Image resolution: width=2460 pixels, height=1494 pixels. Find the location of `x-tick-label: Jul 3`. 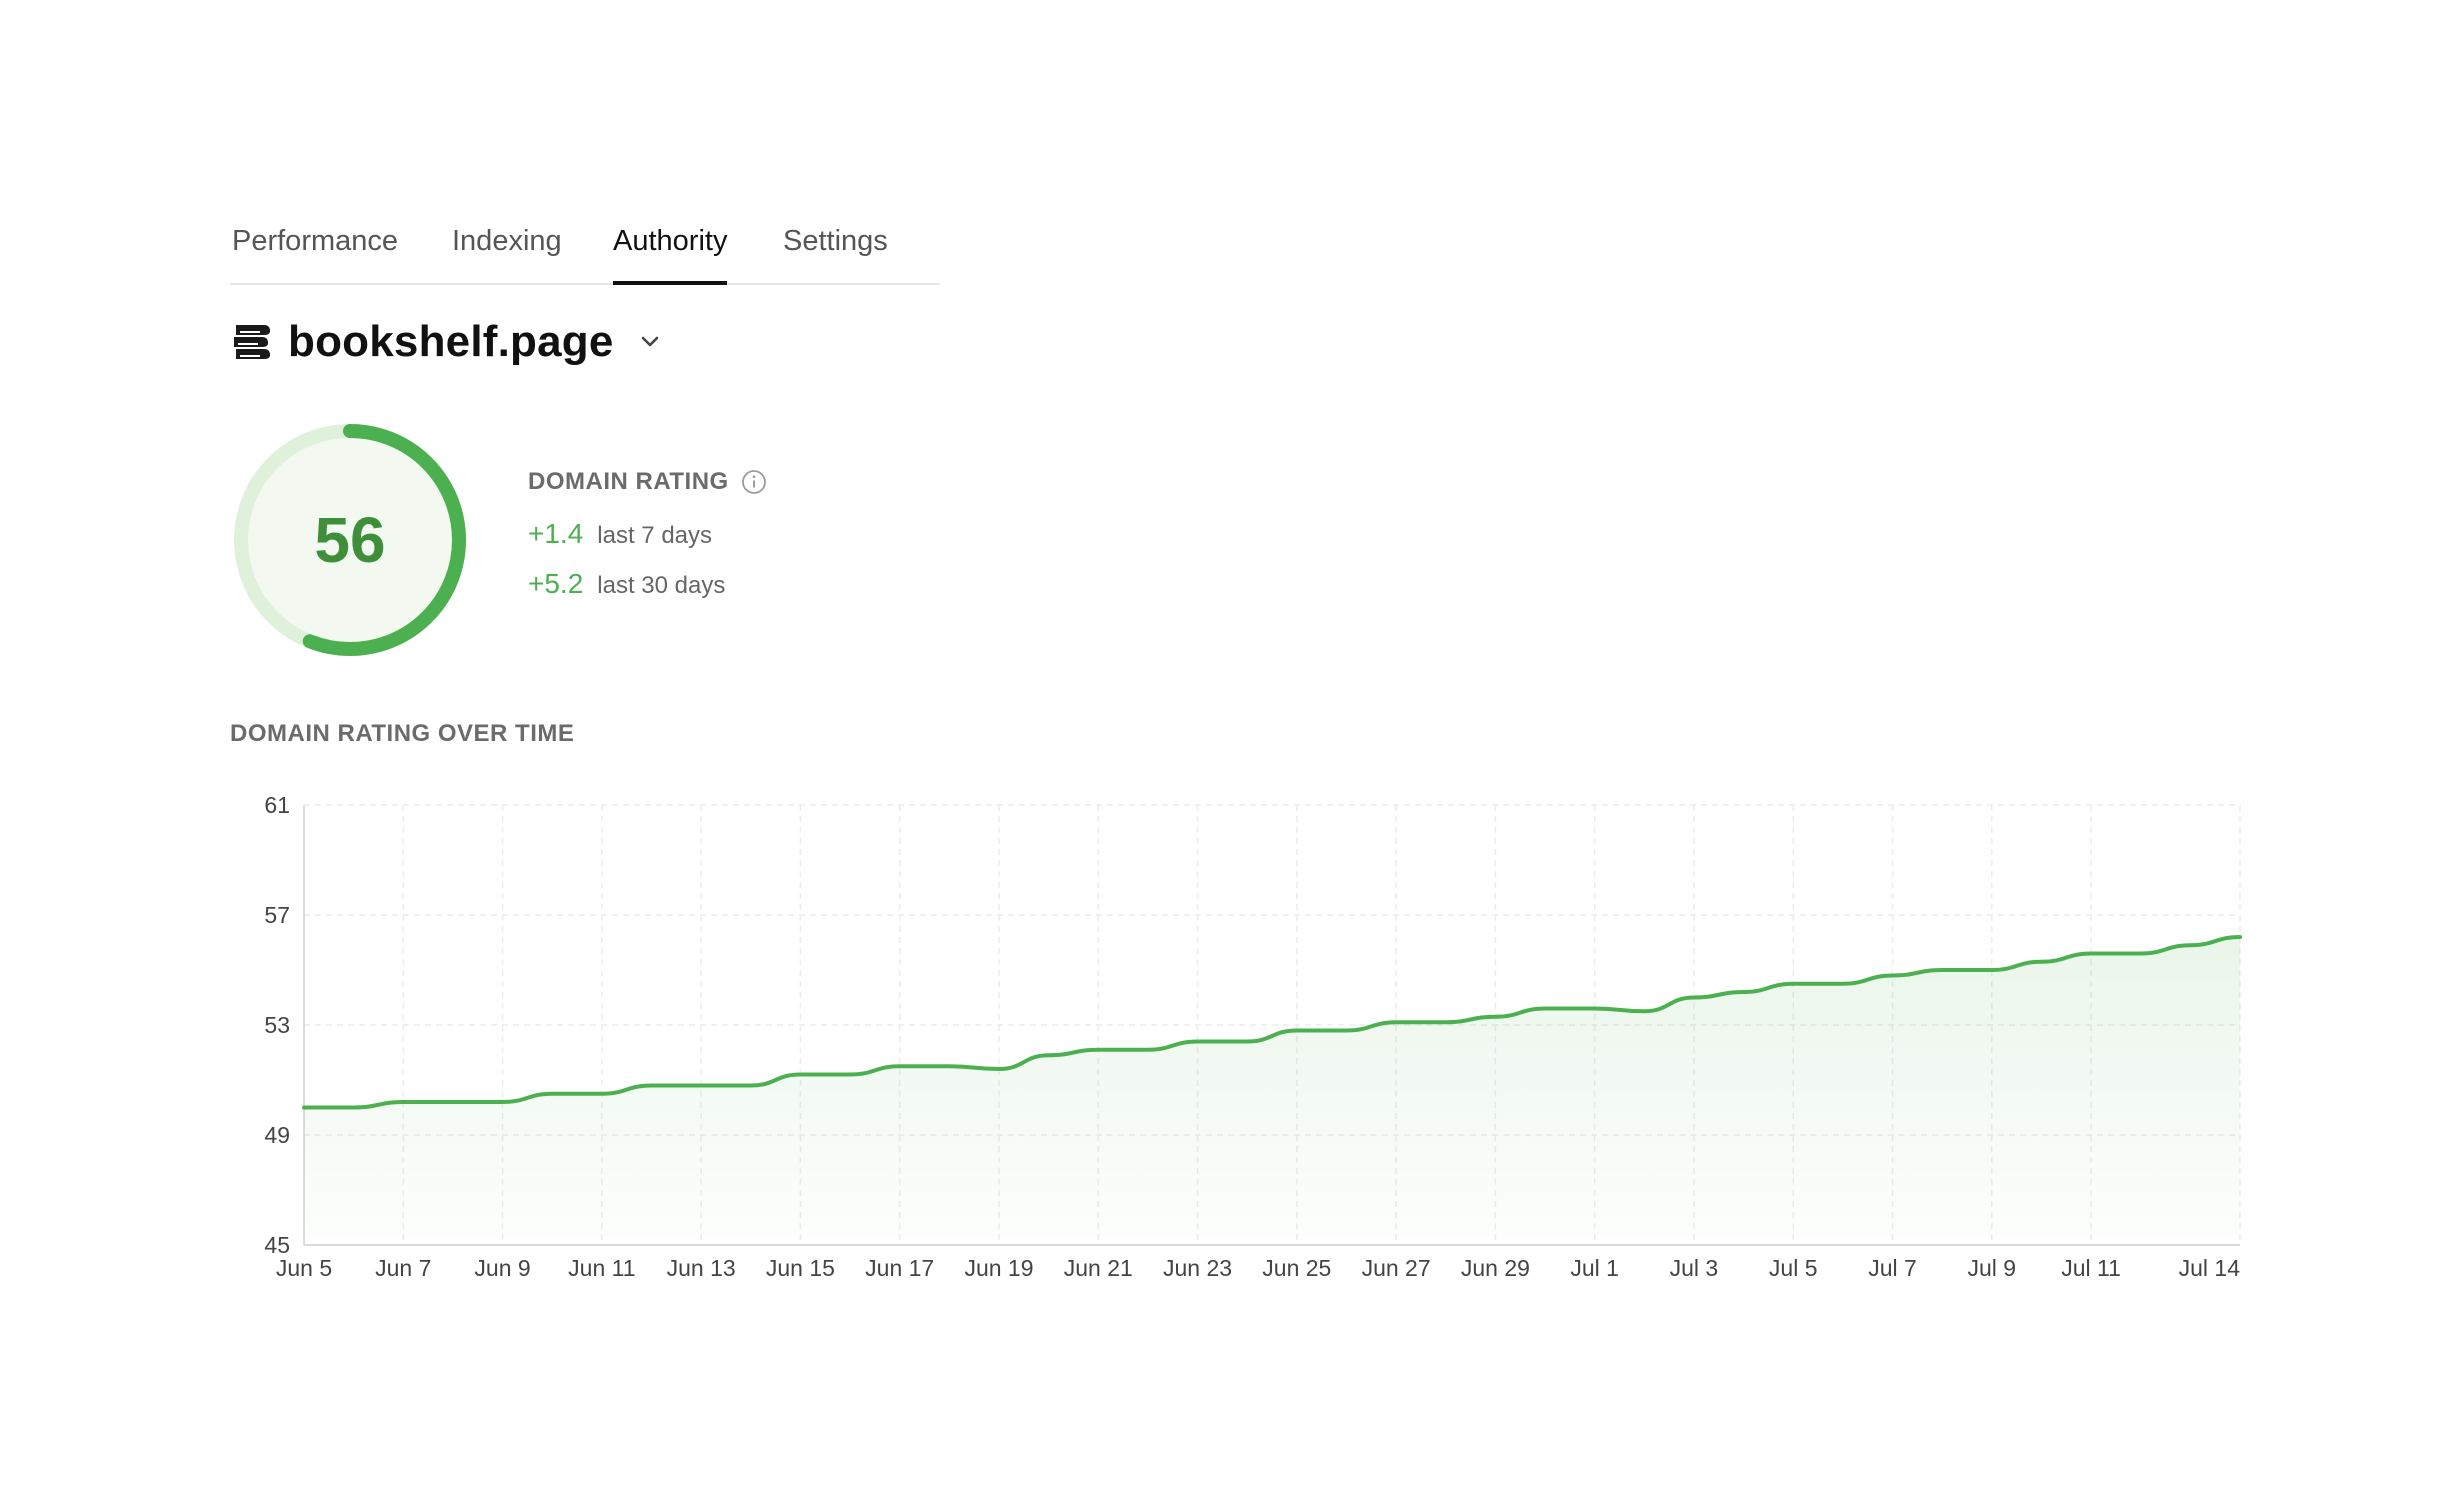

x-tick-label: Jul 3 is located at coordinates (1694, 1267).